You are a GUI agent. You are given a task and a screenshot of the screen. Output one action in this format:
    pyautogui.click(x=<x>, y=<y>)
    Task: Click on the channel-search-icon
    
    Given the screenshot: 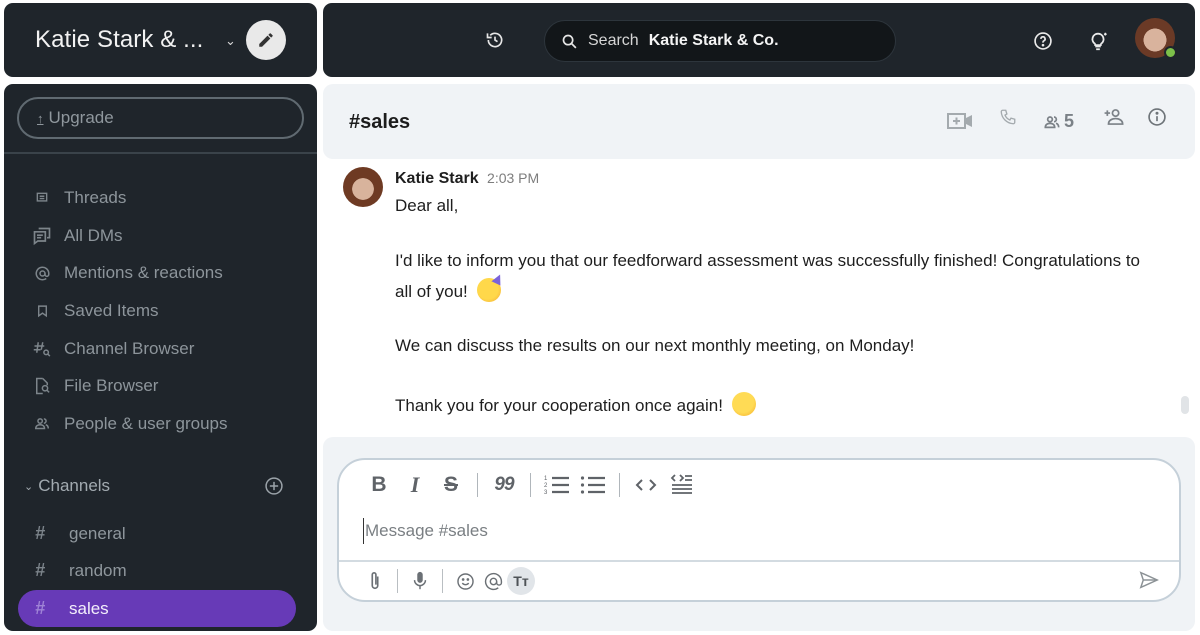 What is the action you would take?
    pyautogui.click(x=42, y=349)
    